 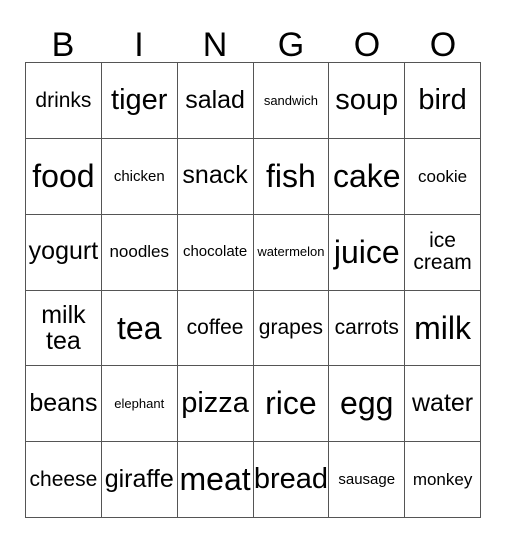 What do you see at coordinates (215, 45) in the screenshot?
I see `bingo-header-letter: N` at bounding box center [215, 45].